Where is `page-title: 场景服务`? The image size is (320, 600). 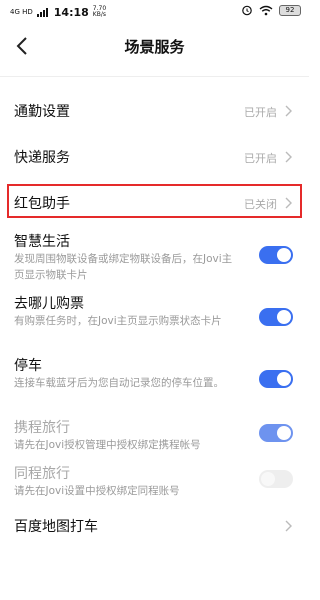
page-title: 场景服务 is located at coordinates (154, 47).